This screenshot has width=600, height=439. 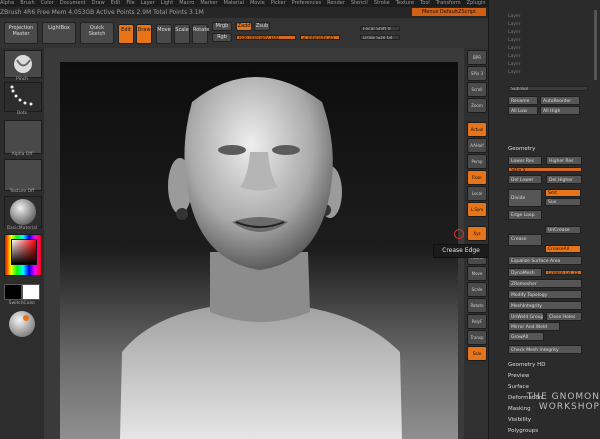 I want to click on menu-item-render: Render, so click(x=336, y=3).